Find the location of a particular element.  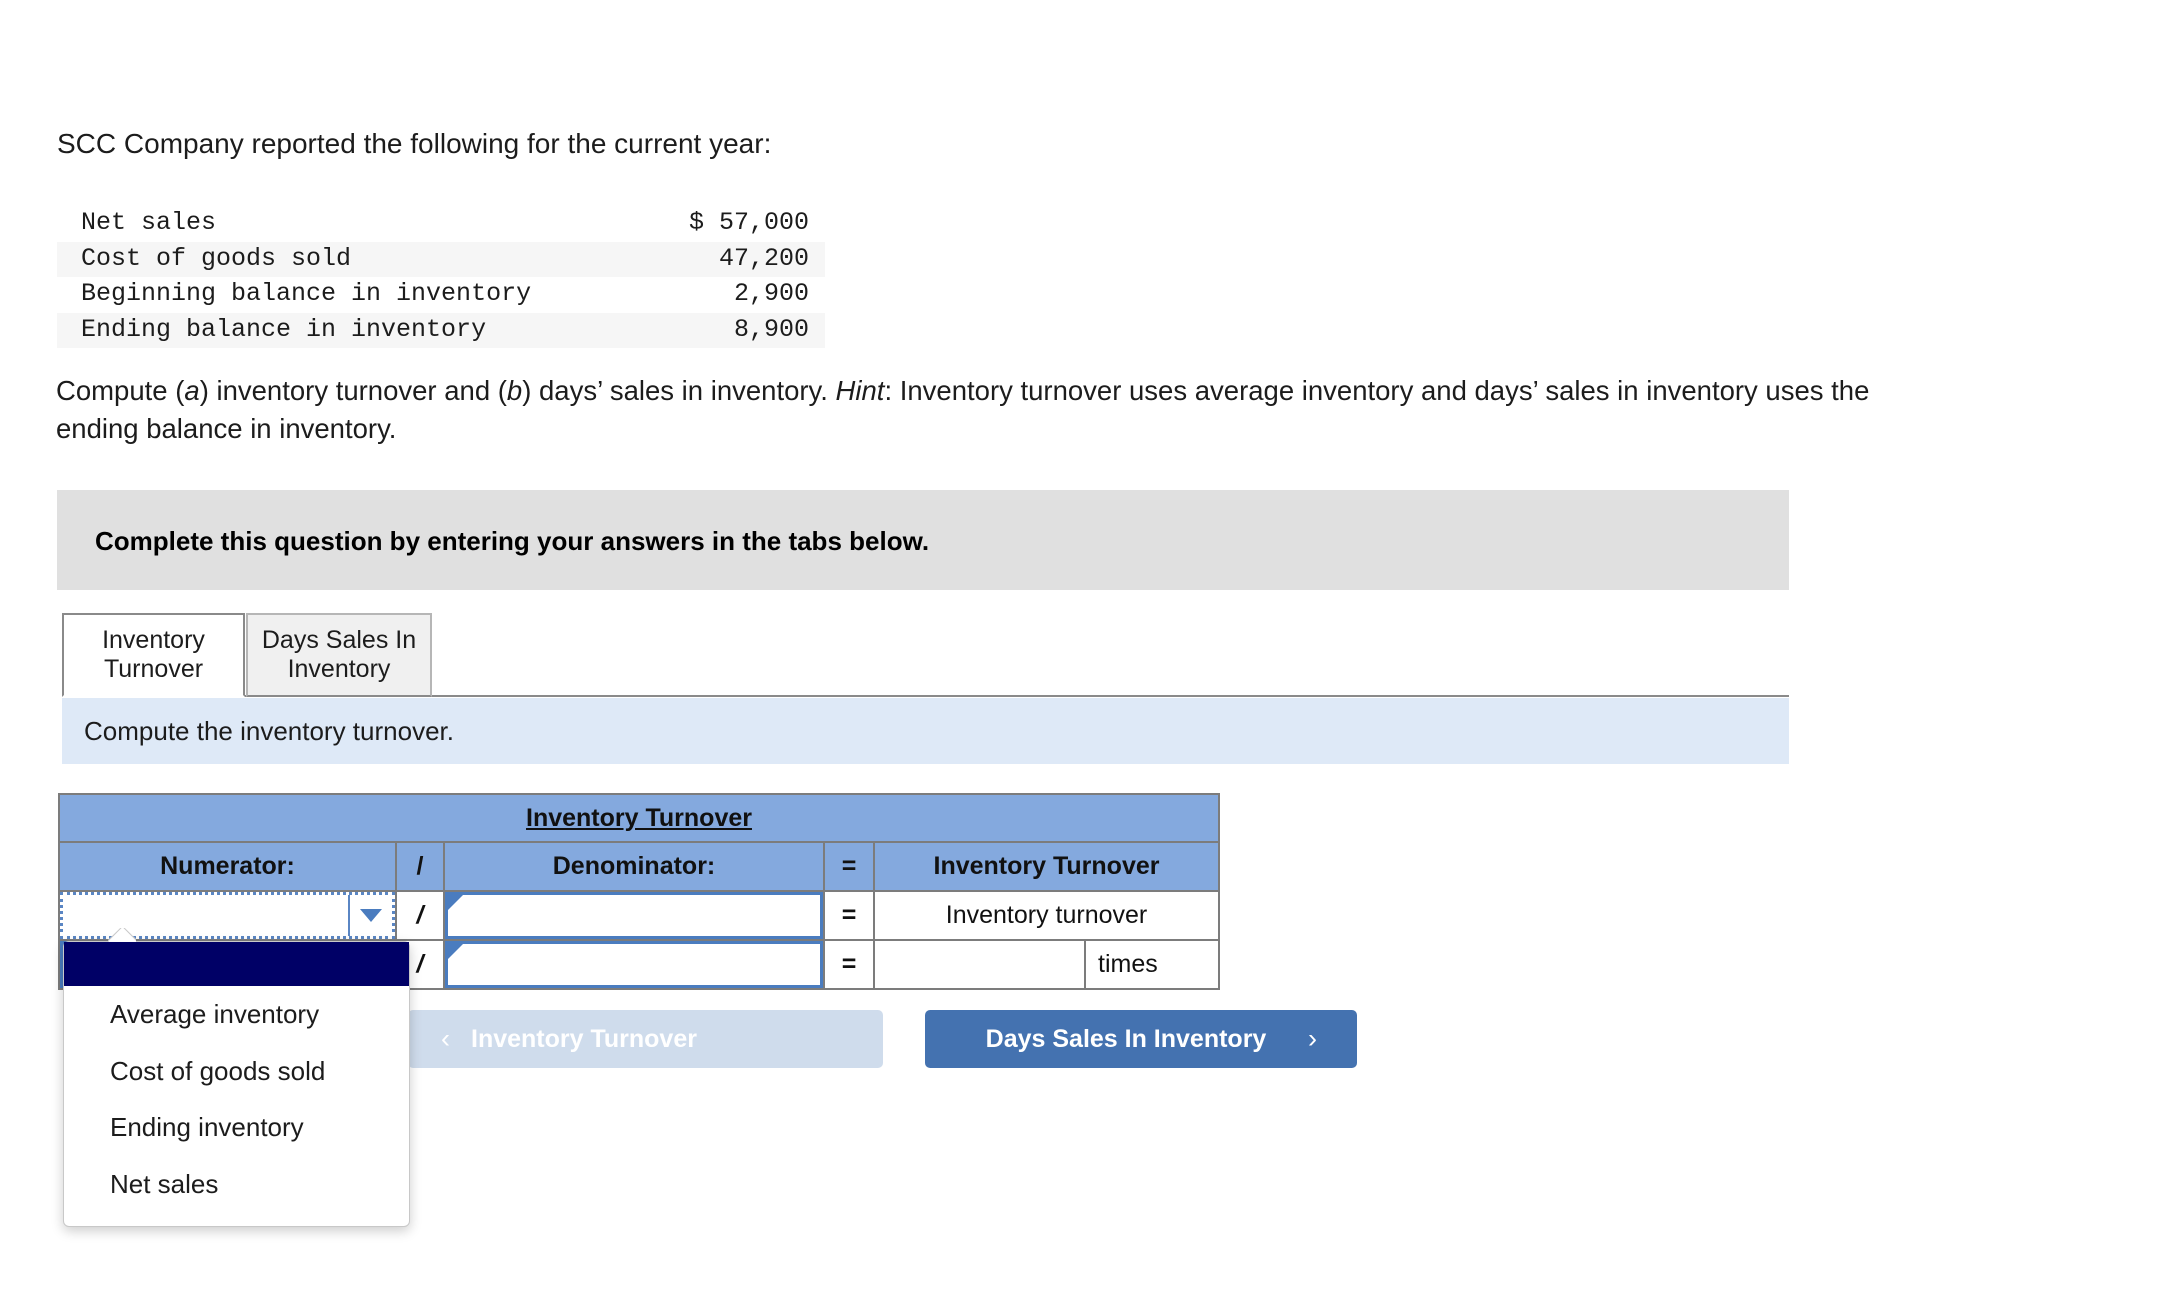

grid-title-row: Inventory Turnover is located at coordinates (639, 818).